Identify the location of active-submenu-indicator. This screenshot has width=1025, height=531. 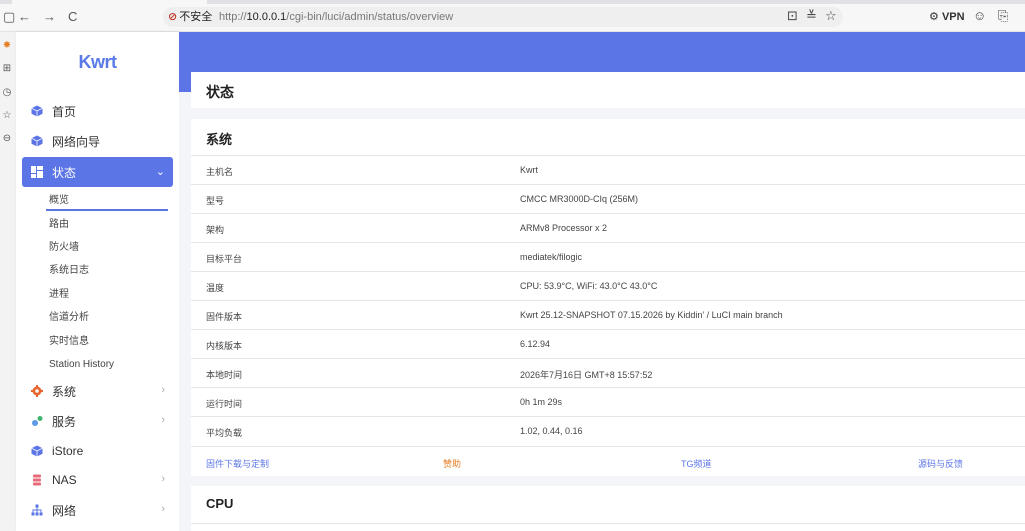
(107, 210).